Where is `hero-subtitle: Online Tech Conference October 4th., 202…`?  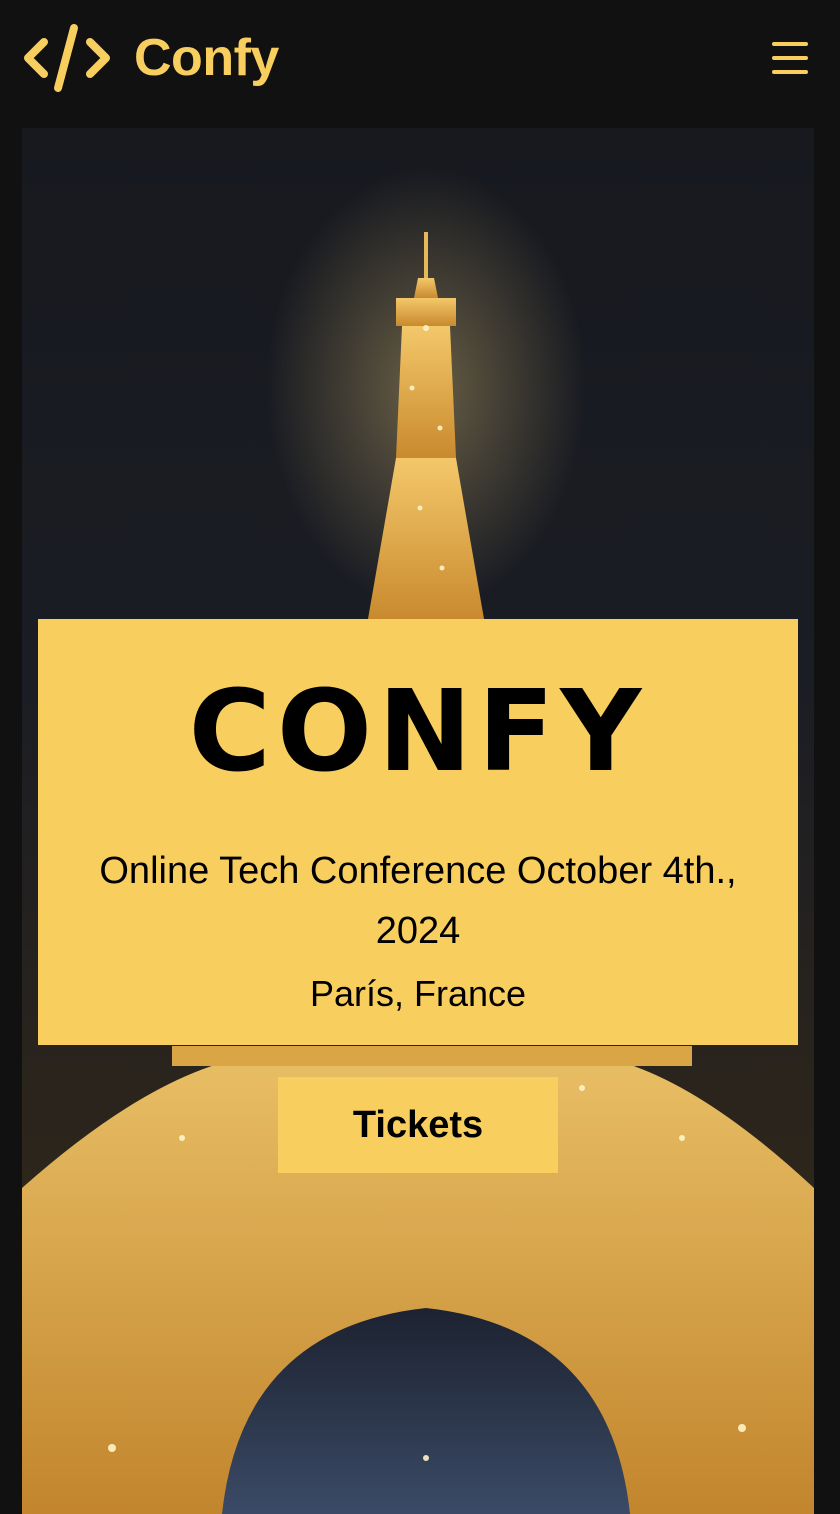 hero-subtitle: Online Tech Conference October 4th., 202… is located at coordinates (418, 901).